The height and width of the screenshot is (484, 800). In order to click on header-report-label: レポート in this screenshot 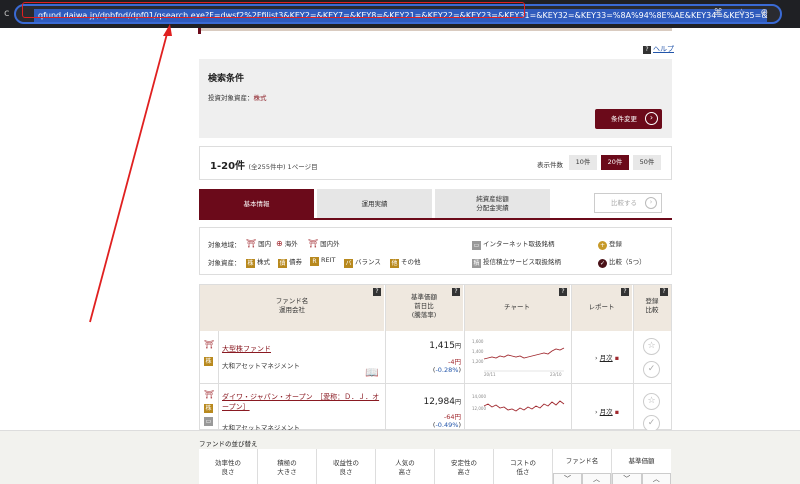, I will do `click(601, 307)`.